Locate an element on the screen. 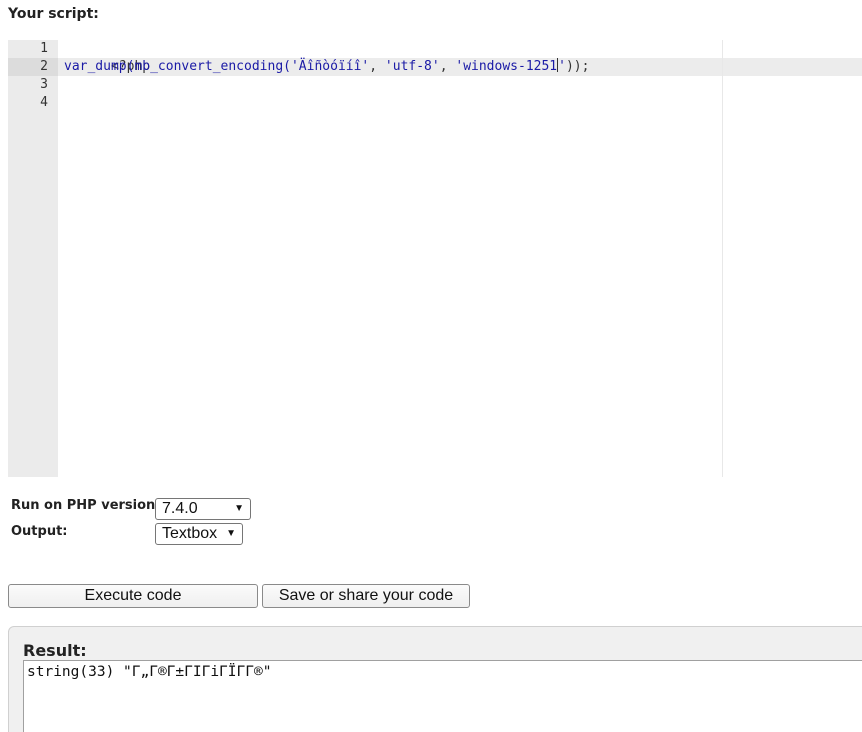  line-number: 2 is located at coordinates (44, 66).